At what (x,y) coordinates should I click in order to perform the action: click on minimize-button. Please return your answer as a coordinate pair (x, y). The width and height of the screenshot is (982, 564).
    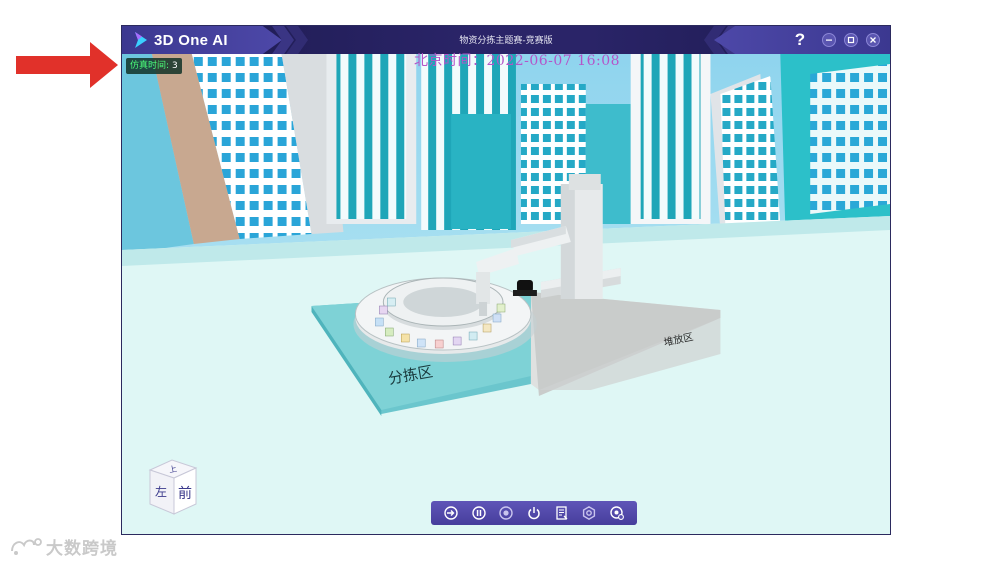
    Looking at the image, I should click on (829, 40).